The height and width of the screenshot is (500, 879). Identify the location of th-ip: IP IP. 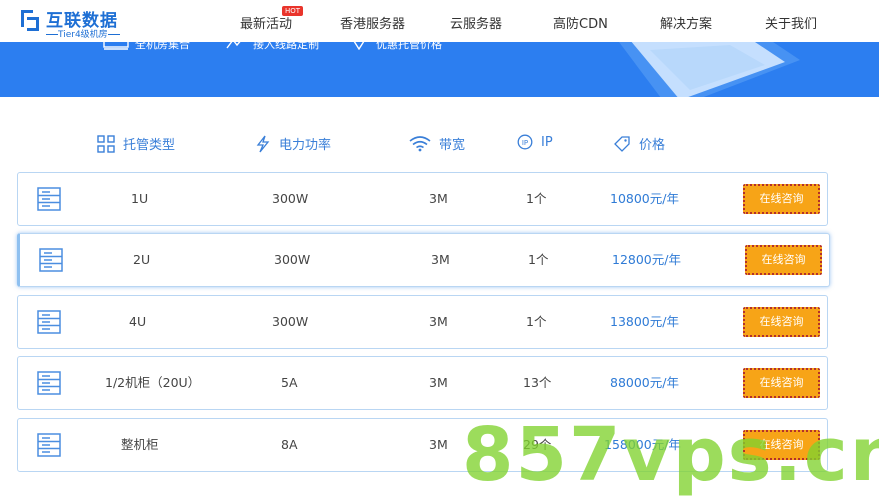
(535, 142).